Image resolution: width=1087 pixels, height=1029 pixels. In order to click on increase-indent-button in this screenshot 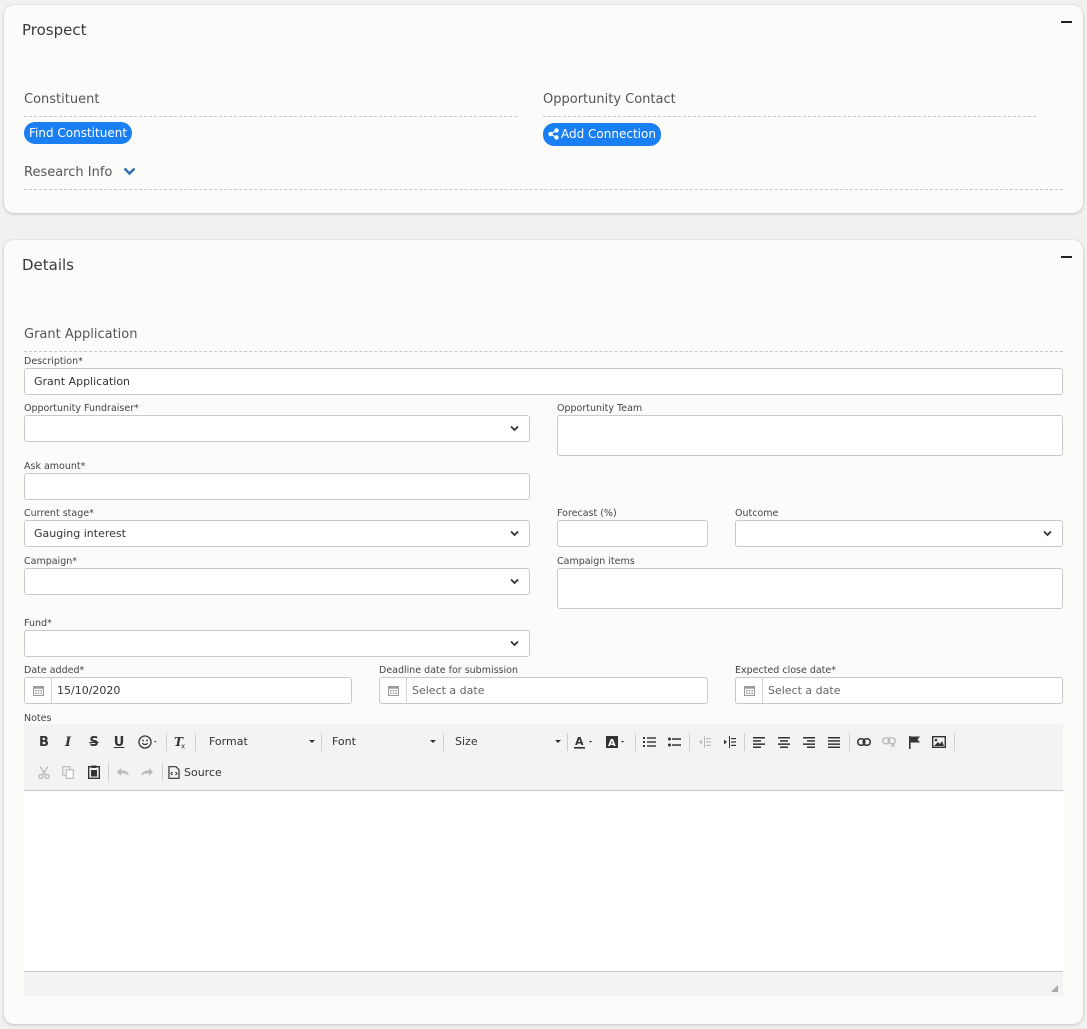, I will do `click(729, 742)`.